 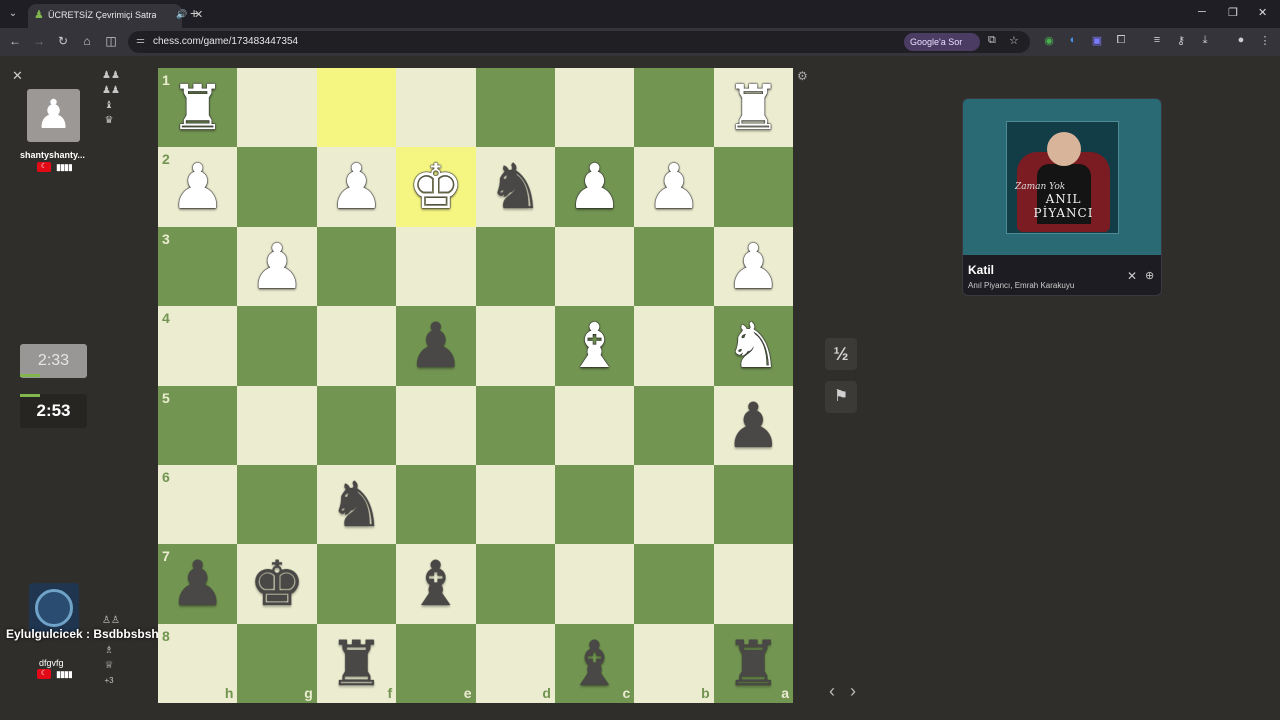 What do you see at coordinates (15, 41) in the screenshot?
I see `back-icon: ←` at bounding box center [15, 41].